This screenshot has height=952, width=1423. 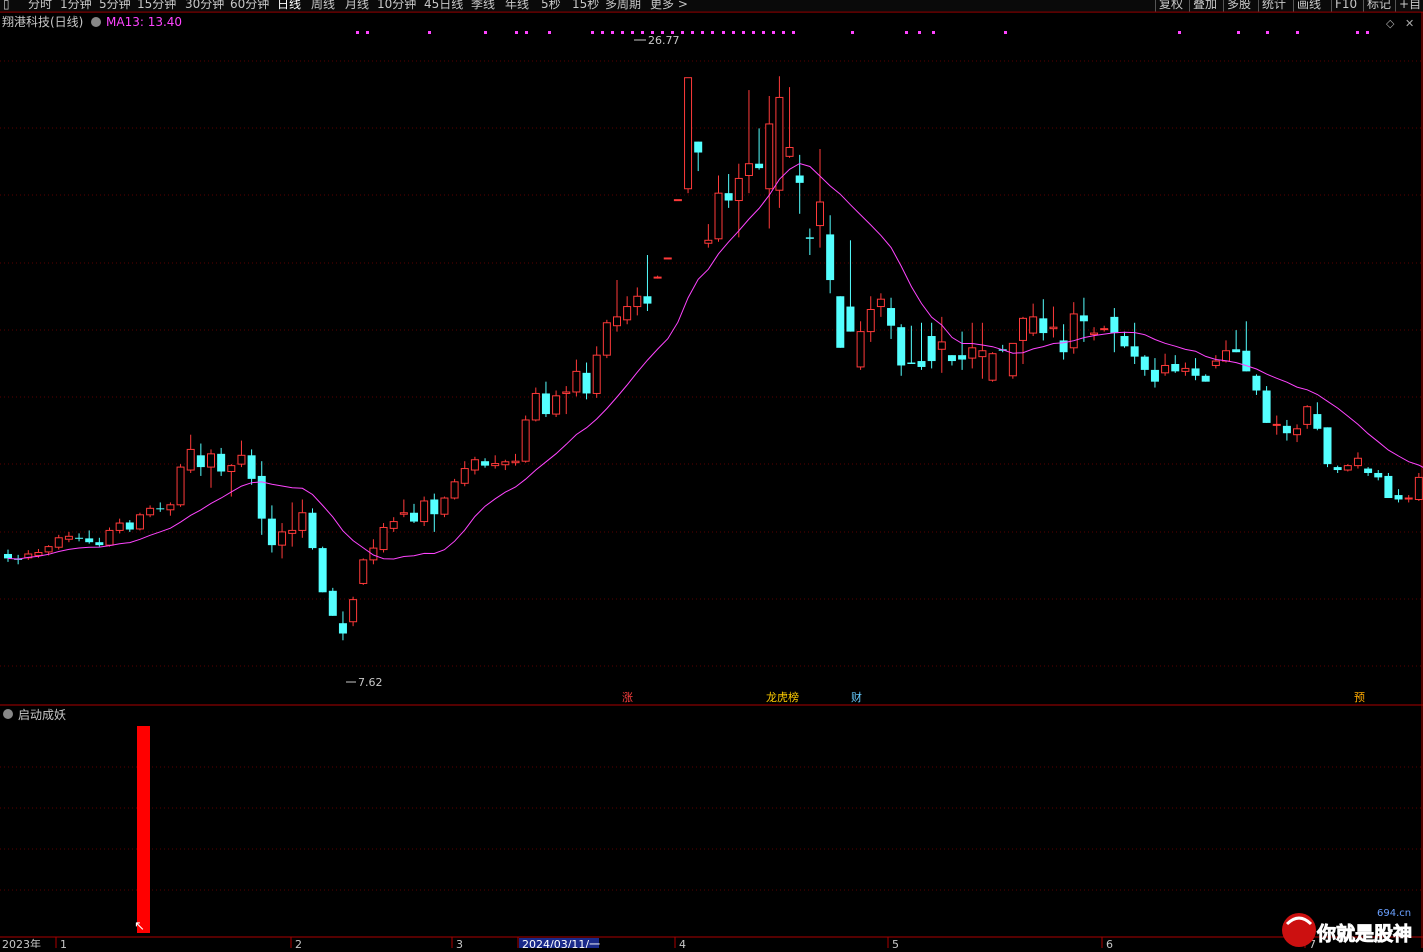 I want to click on indicator-collapse-icon, so click(x=8, y=714).